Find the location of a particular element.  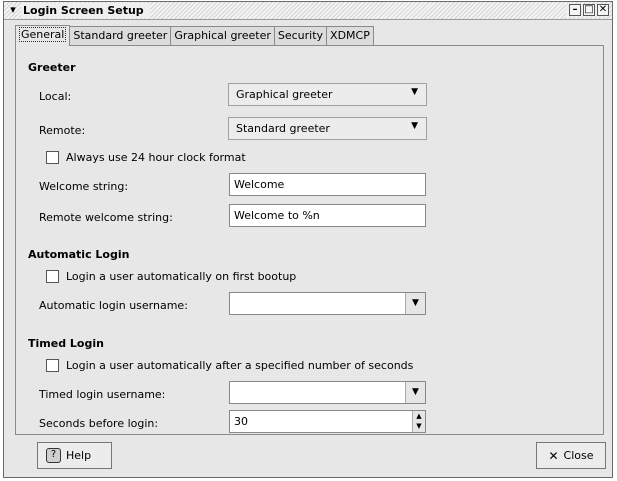

tab-security: Security is located at coordinates (300, 35).